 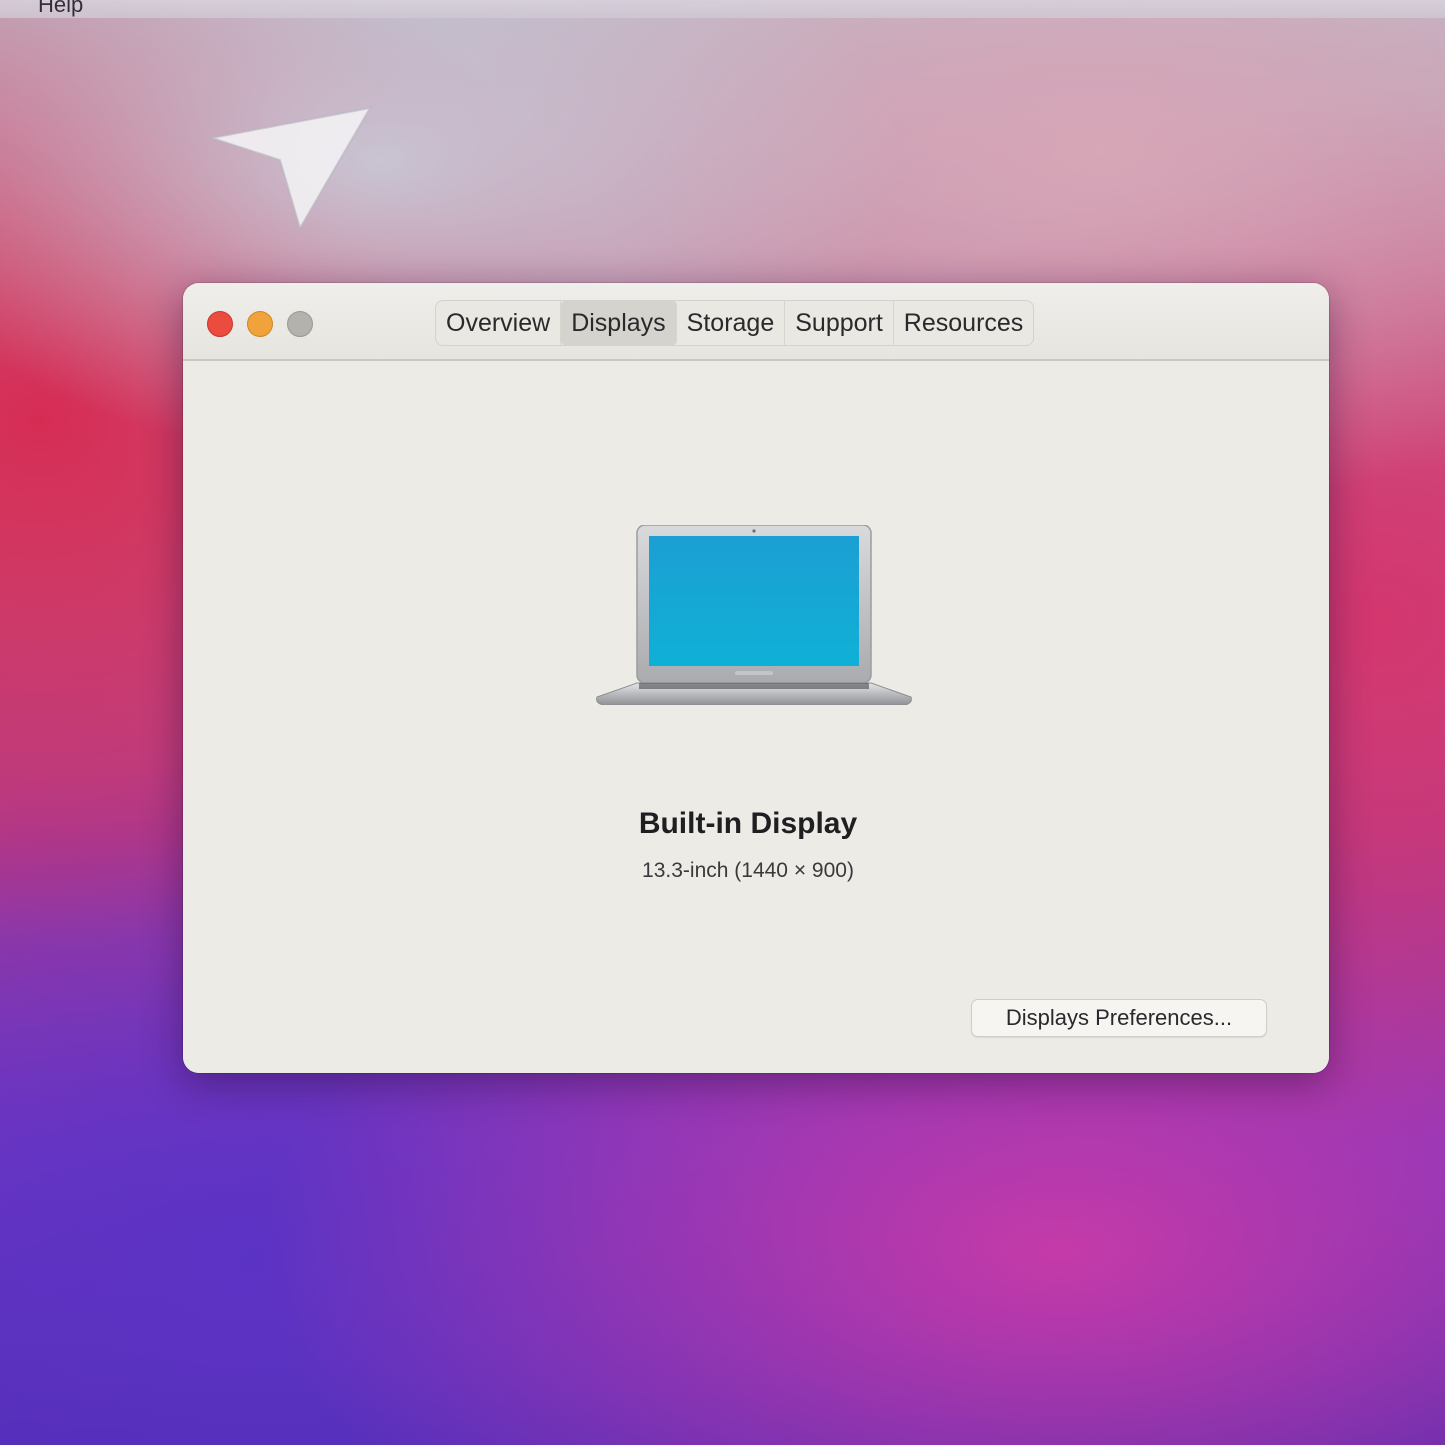 What do you see at coordinates (60, 9) in the screenshot?
I see `menu-help: Help` at bounding box center [60, 9].